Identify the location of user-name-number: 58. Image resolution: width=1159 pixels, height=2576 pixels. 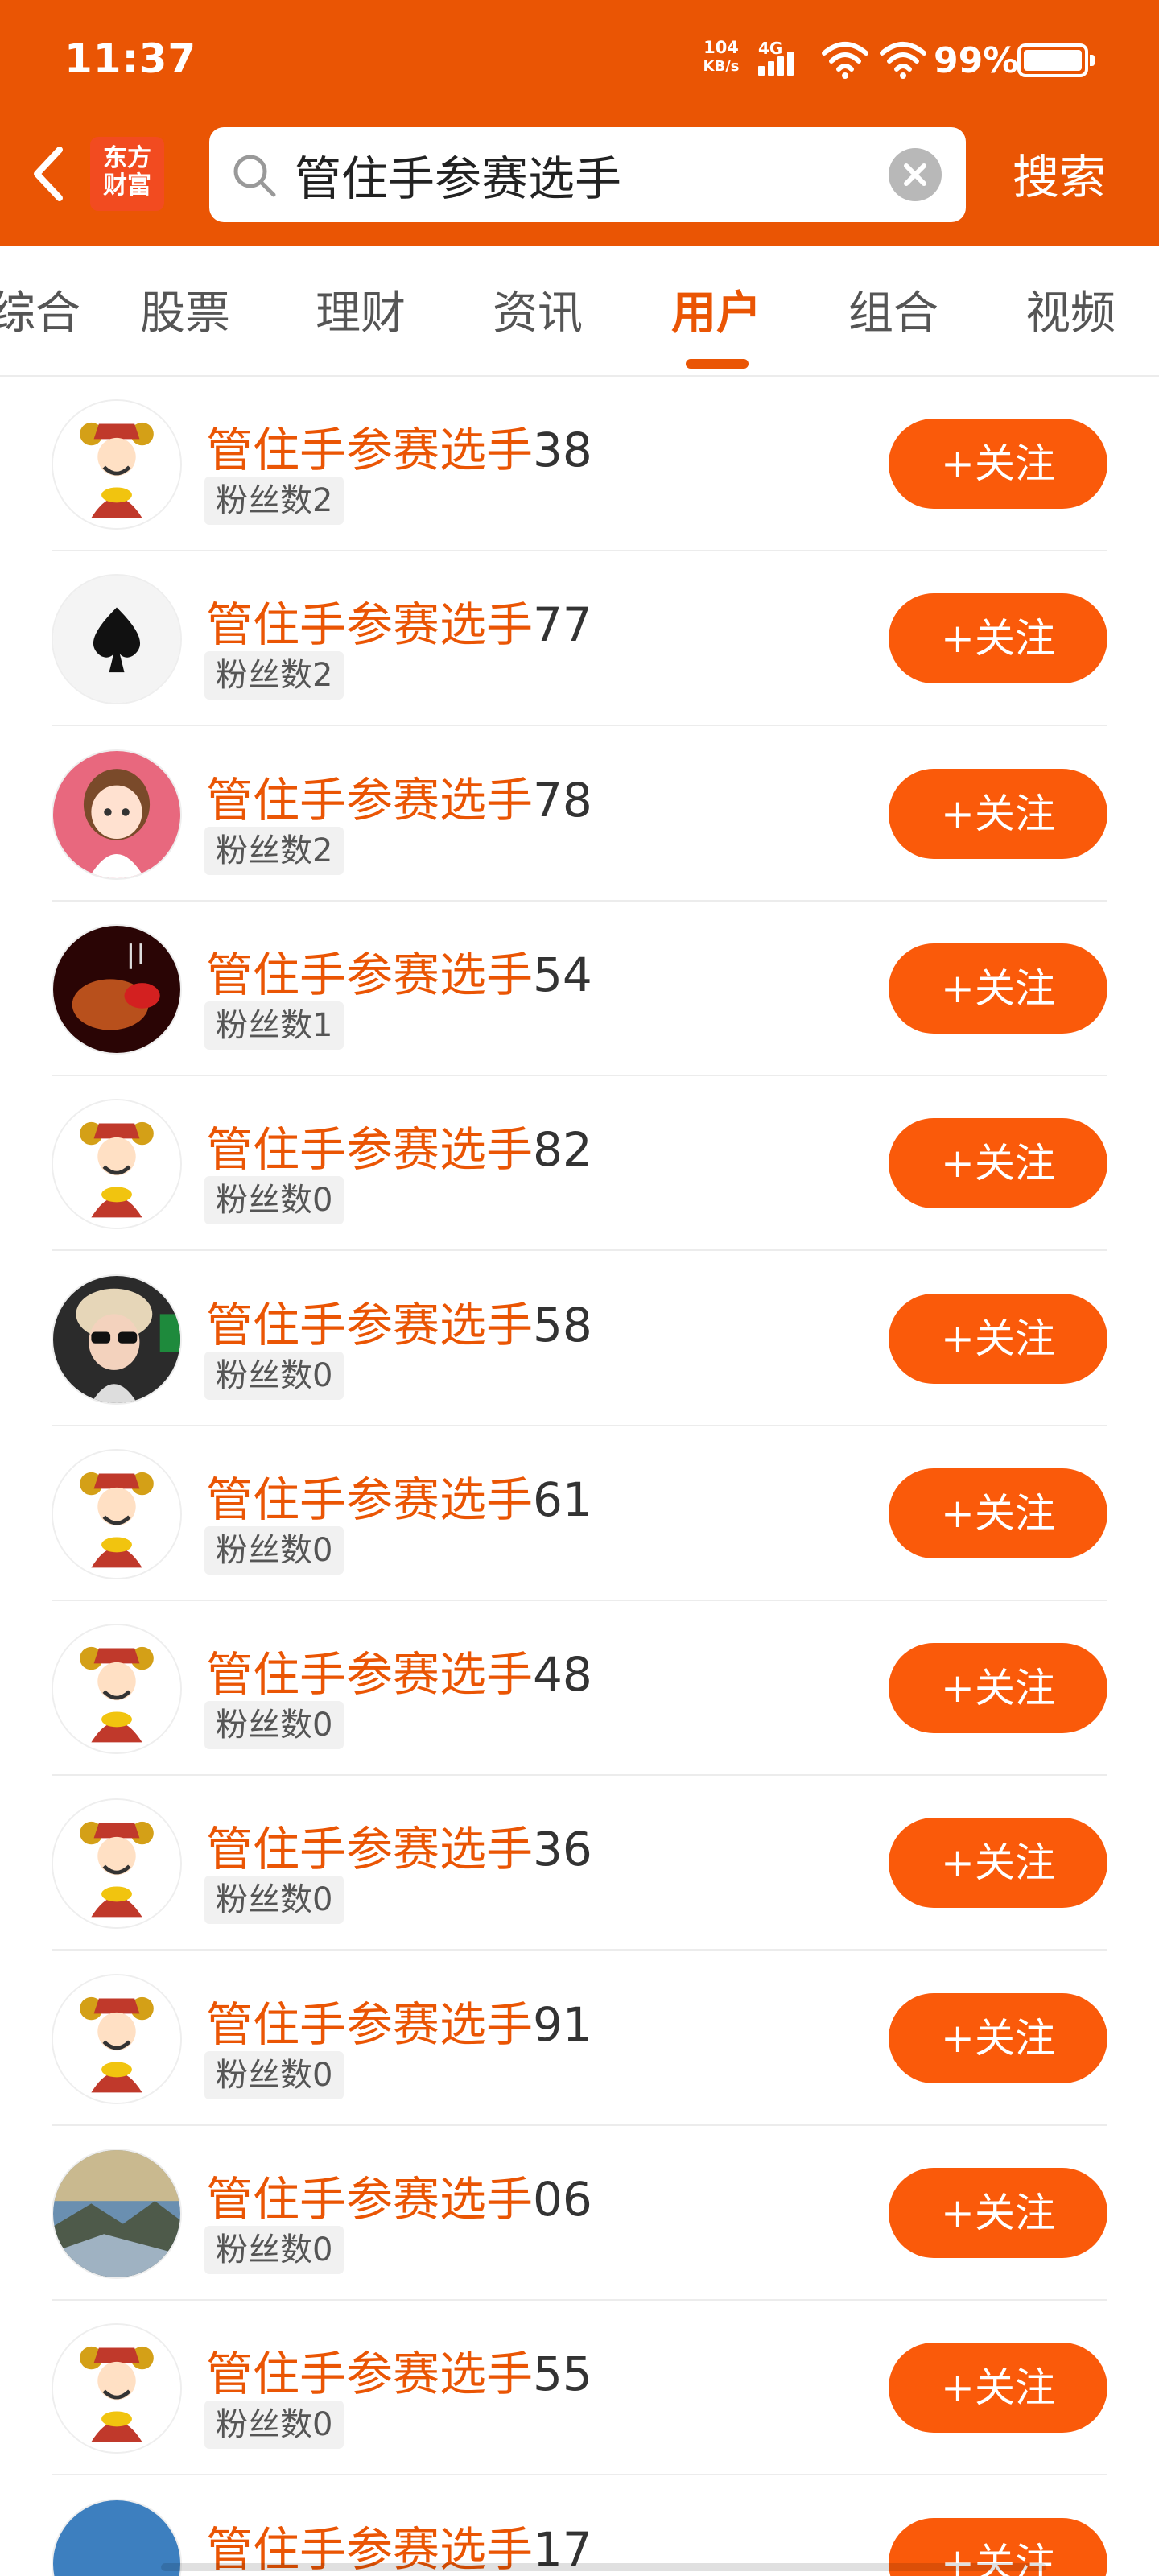
(562, 1324).